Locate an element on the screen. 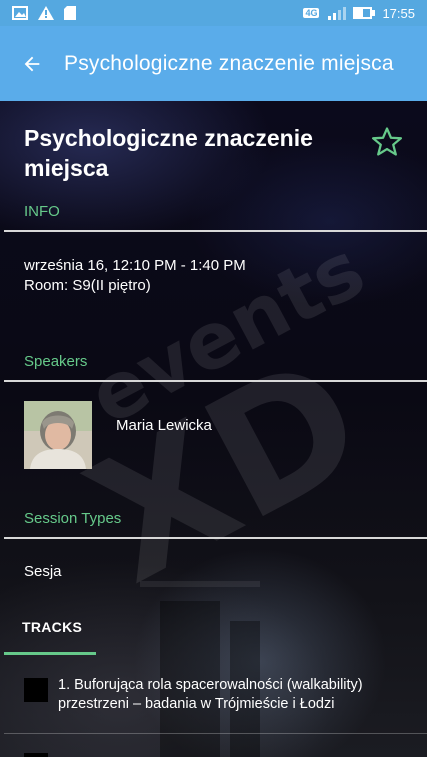 This screenshot has height=757, width=427. event-title: Psychologiczne znaczenie miejsca is located at coordinates (168, 153).